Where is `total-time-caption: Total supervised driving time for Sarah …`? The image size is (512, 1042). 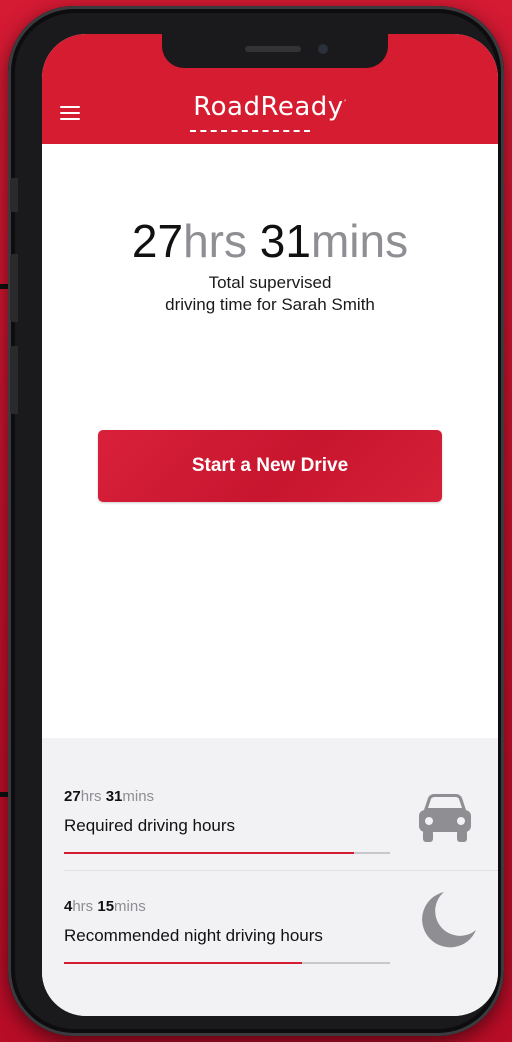 total-time-caption: Total supervised driving time for Sarah … is located at coordinates (270, 294).